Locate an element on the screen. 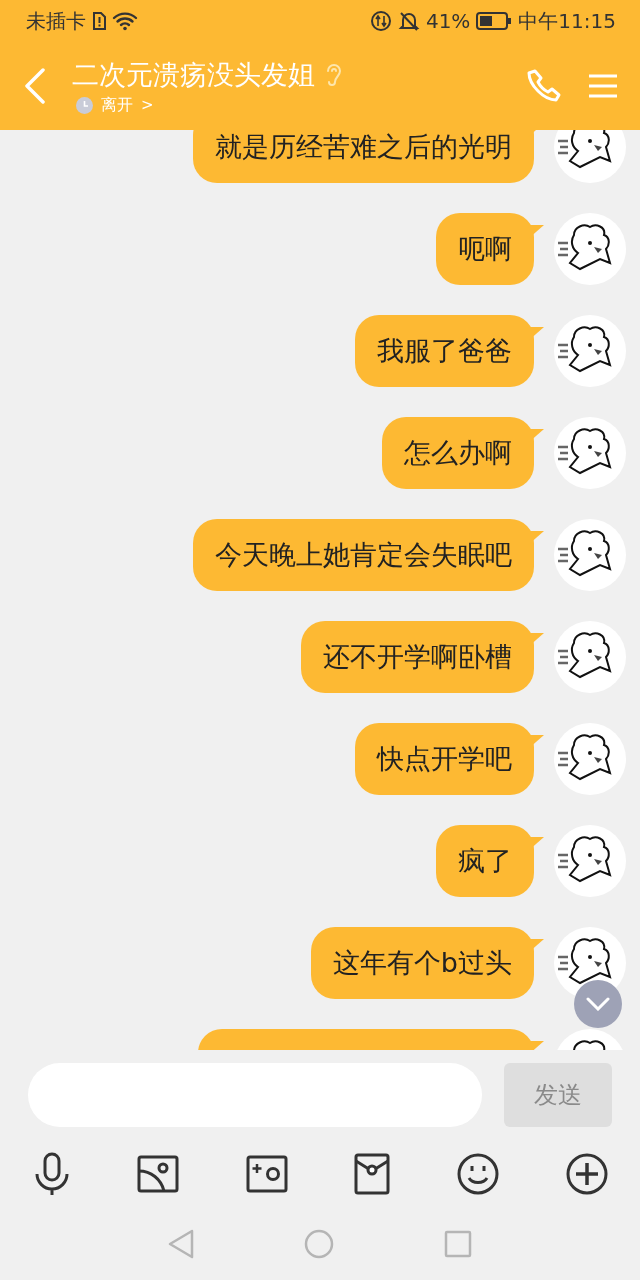 Image resolution: width=640 pixels, height=1280 pixels. microphone-icon is located at coordinates (52, 1174).